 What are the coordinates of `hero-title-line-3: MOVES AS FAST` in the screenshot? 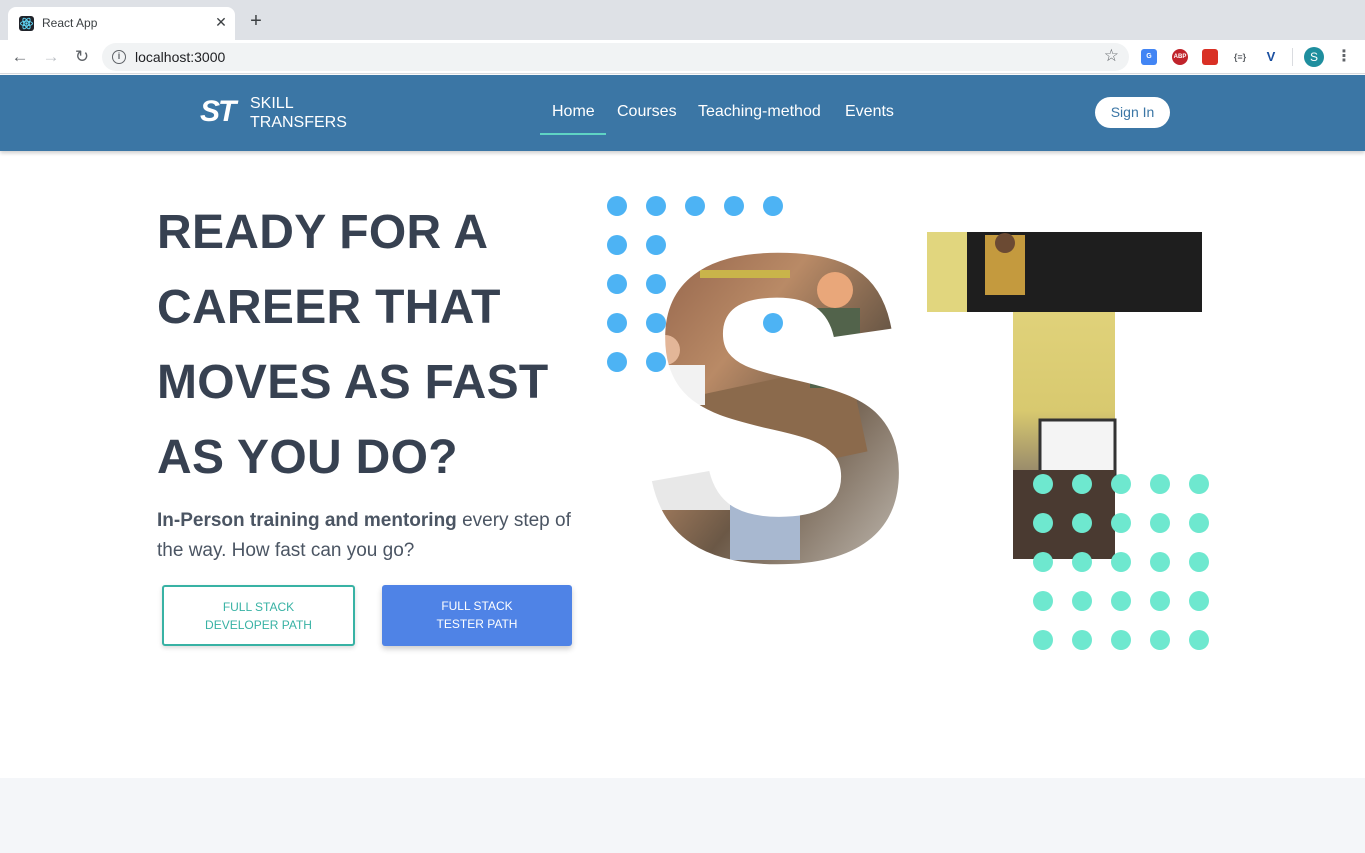 It's located at (353, 382).